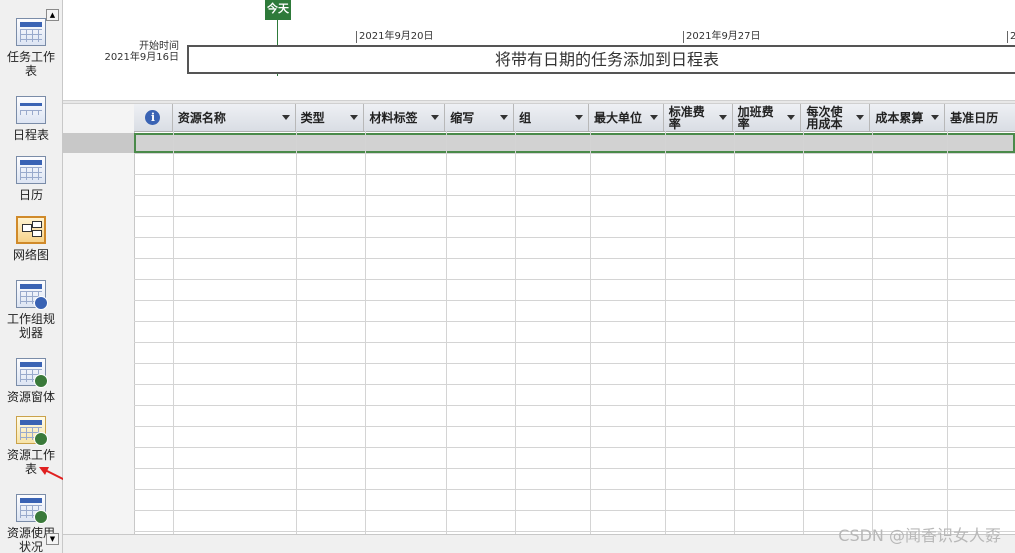  What do you see at coordinates (908, 117) in the screenshot?
I see `column-header: 成本累算` at bounding box center [908, 117].